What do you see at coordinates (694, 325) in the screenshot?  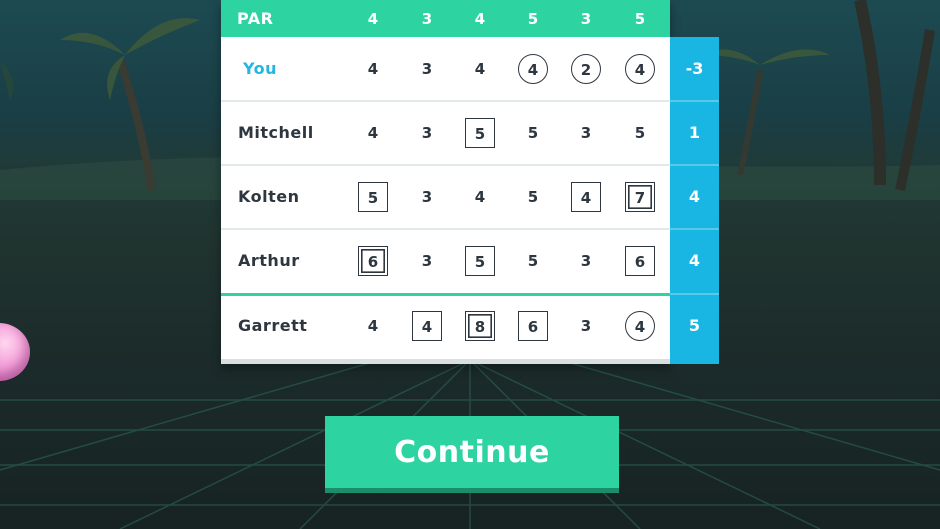 I see `player-total: 5` at bounding box center [694, 325].